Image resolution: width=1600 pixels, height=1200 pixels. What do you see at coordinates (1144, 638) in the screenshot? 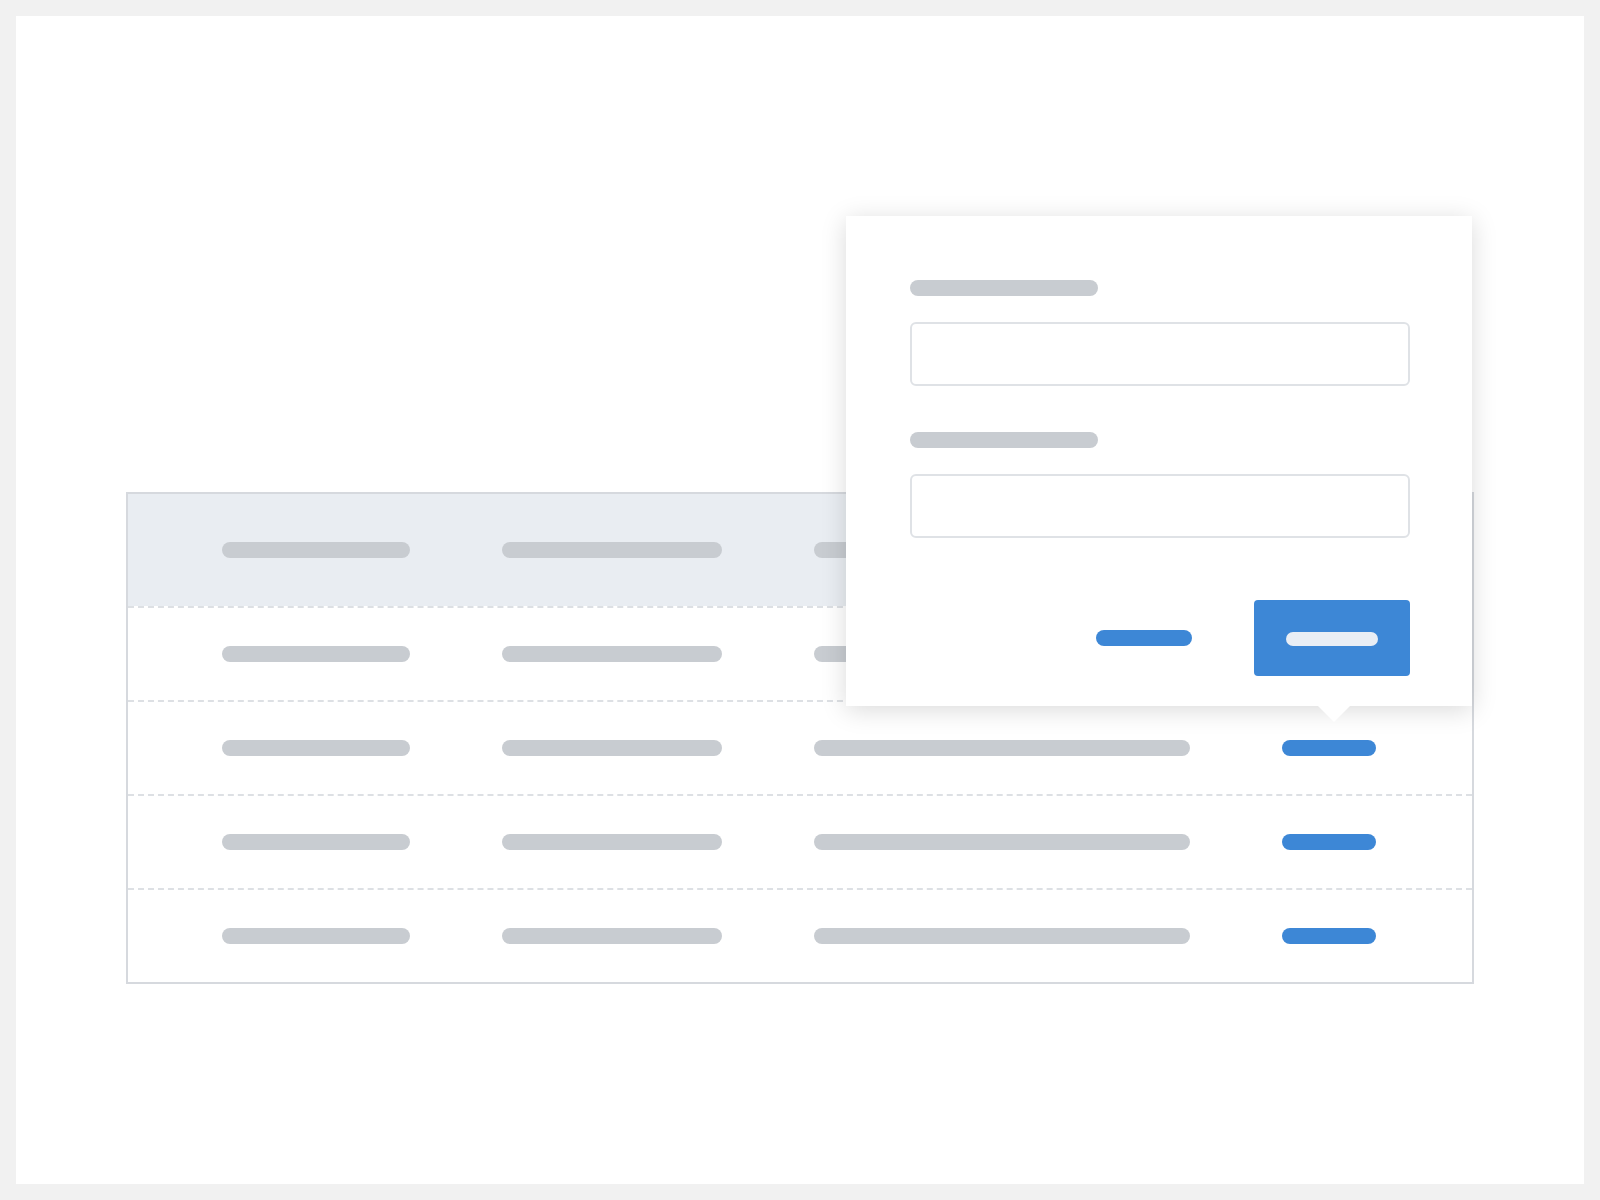
I see `cancel-link` at bounding box center [1144, 638].